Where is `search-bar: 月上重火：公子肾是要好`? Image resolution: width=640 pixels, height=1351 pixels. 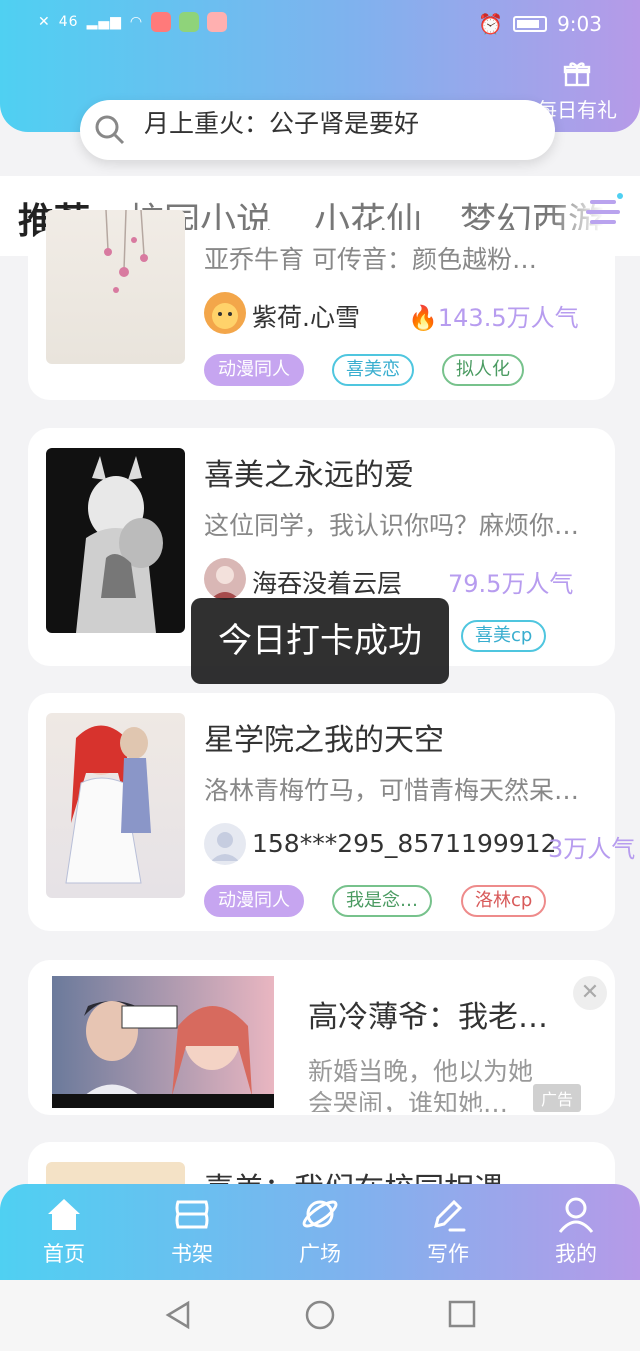 search-bar: 月上重火：公子肾是要好 is located at coordinates (317, 130).